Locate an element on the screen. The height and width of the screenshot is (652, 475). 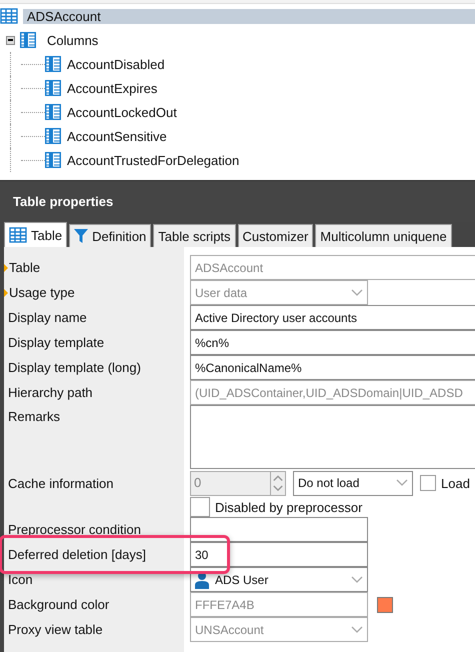
property-label: Hierarchy path is located at coordinates (50, 392).